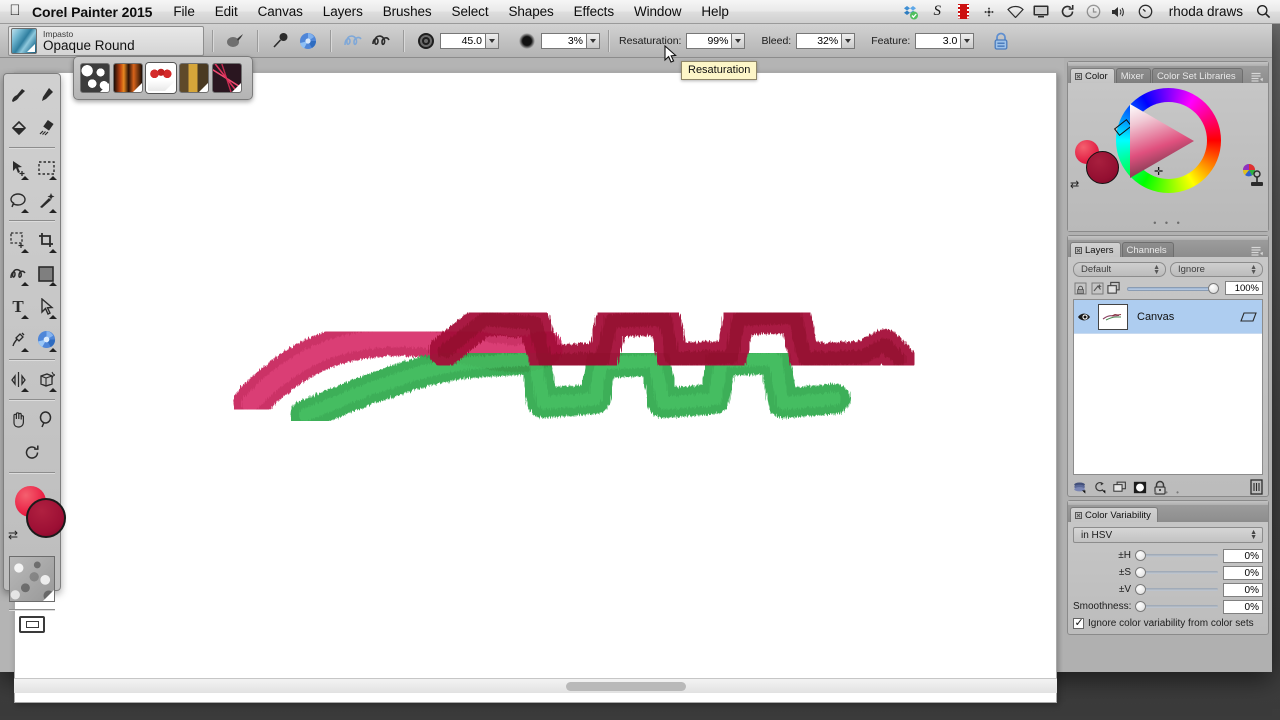  I want to click on menu-brushes: Brushes, so click(407, 11).